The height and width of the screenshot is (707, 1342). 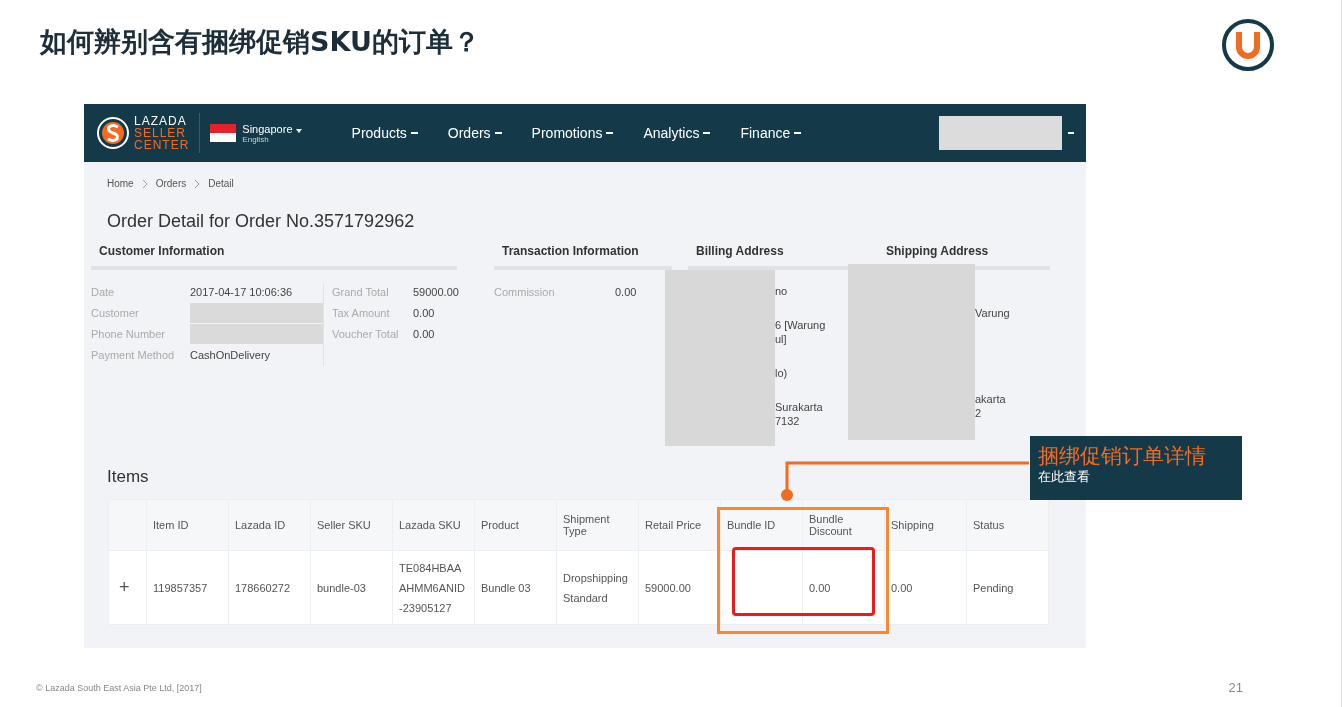 What do you see at coordinates (269, 587) in the screenshot?
I see `table-cell: 178660272` at bounding box center [269, 587].